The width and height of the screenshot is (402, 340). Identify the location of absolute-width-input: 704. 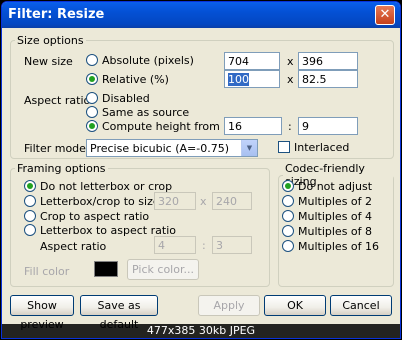
(252, 61).